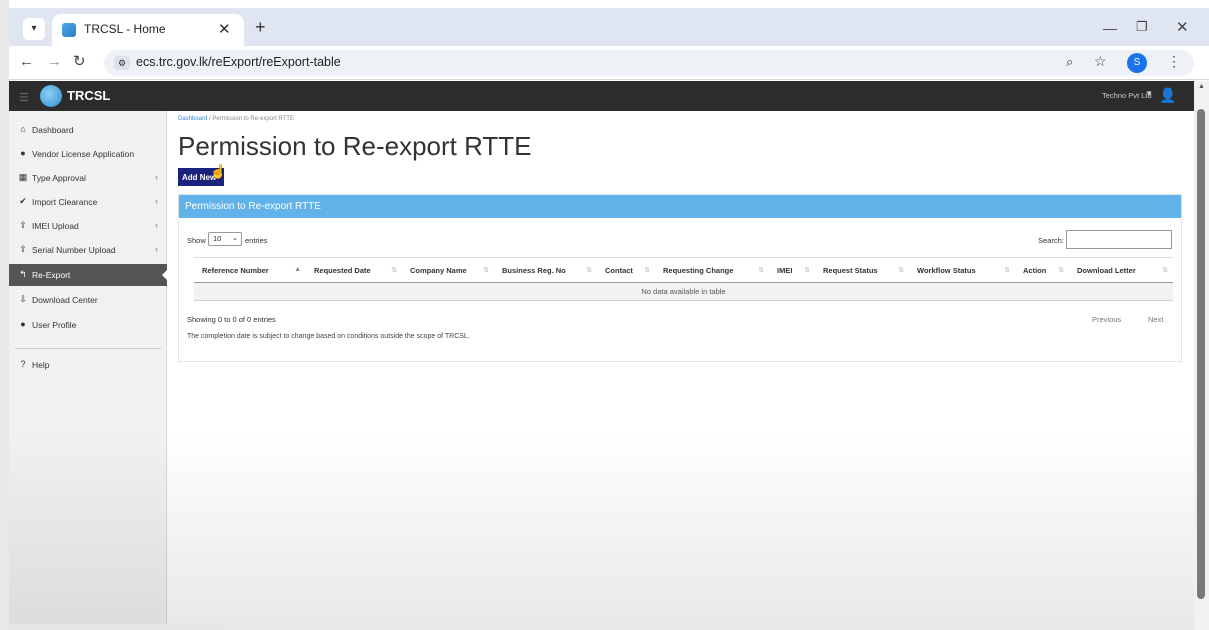 The height and width of the screenshot is (630, 1209). Describe the element at coordinates (1042, 270) in the screenshot. I see `column-header: Action ⇅` at that location.